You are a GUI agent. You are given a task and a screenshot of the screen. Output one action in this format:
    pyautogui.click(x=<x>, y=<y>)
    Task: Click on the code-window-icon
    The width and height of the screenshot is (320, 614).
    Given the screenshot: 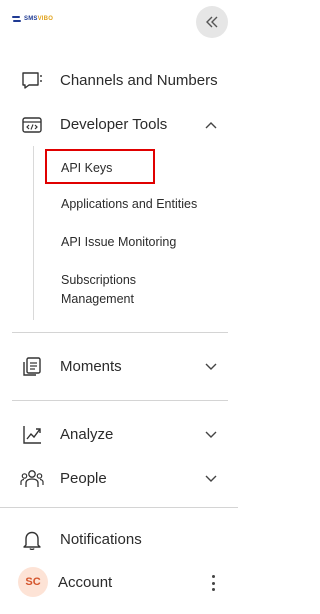 What is the action you would take?
    pyautogui.click(x=32, y=125)
    